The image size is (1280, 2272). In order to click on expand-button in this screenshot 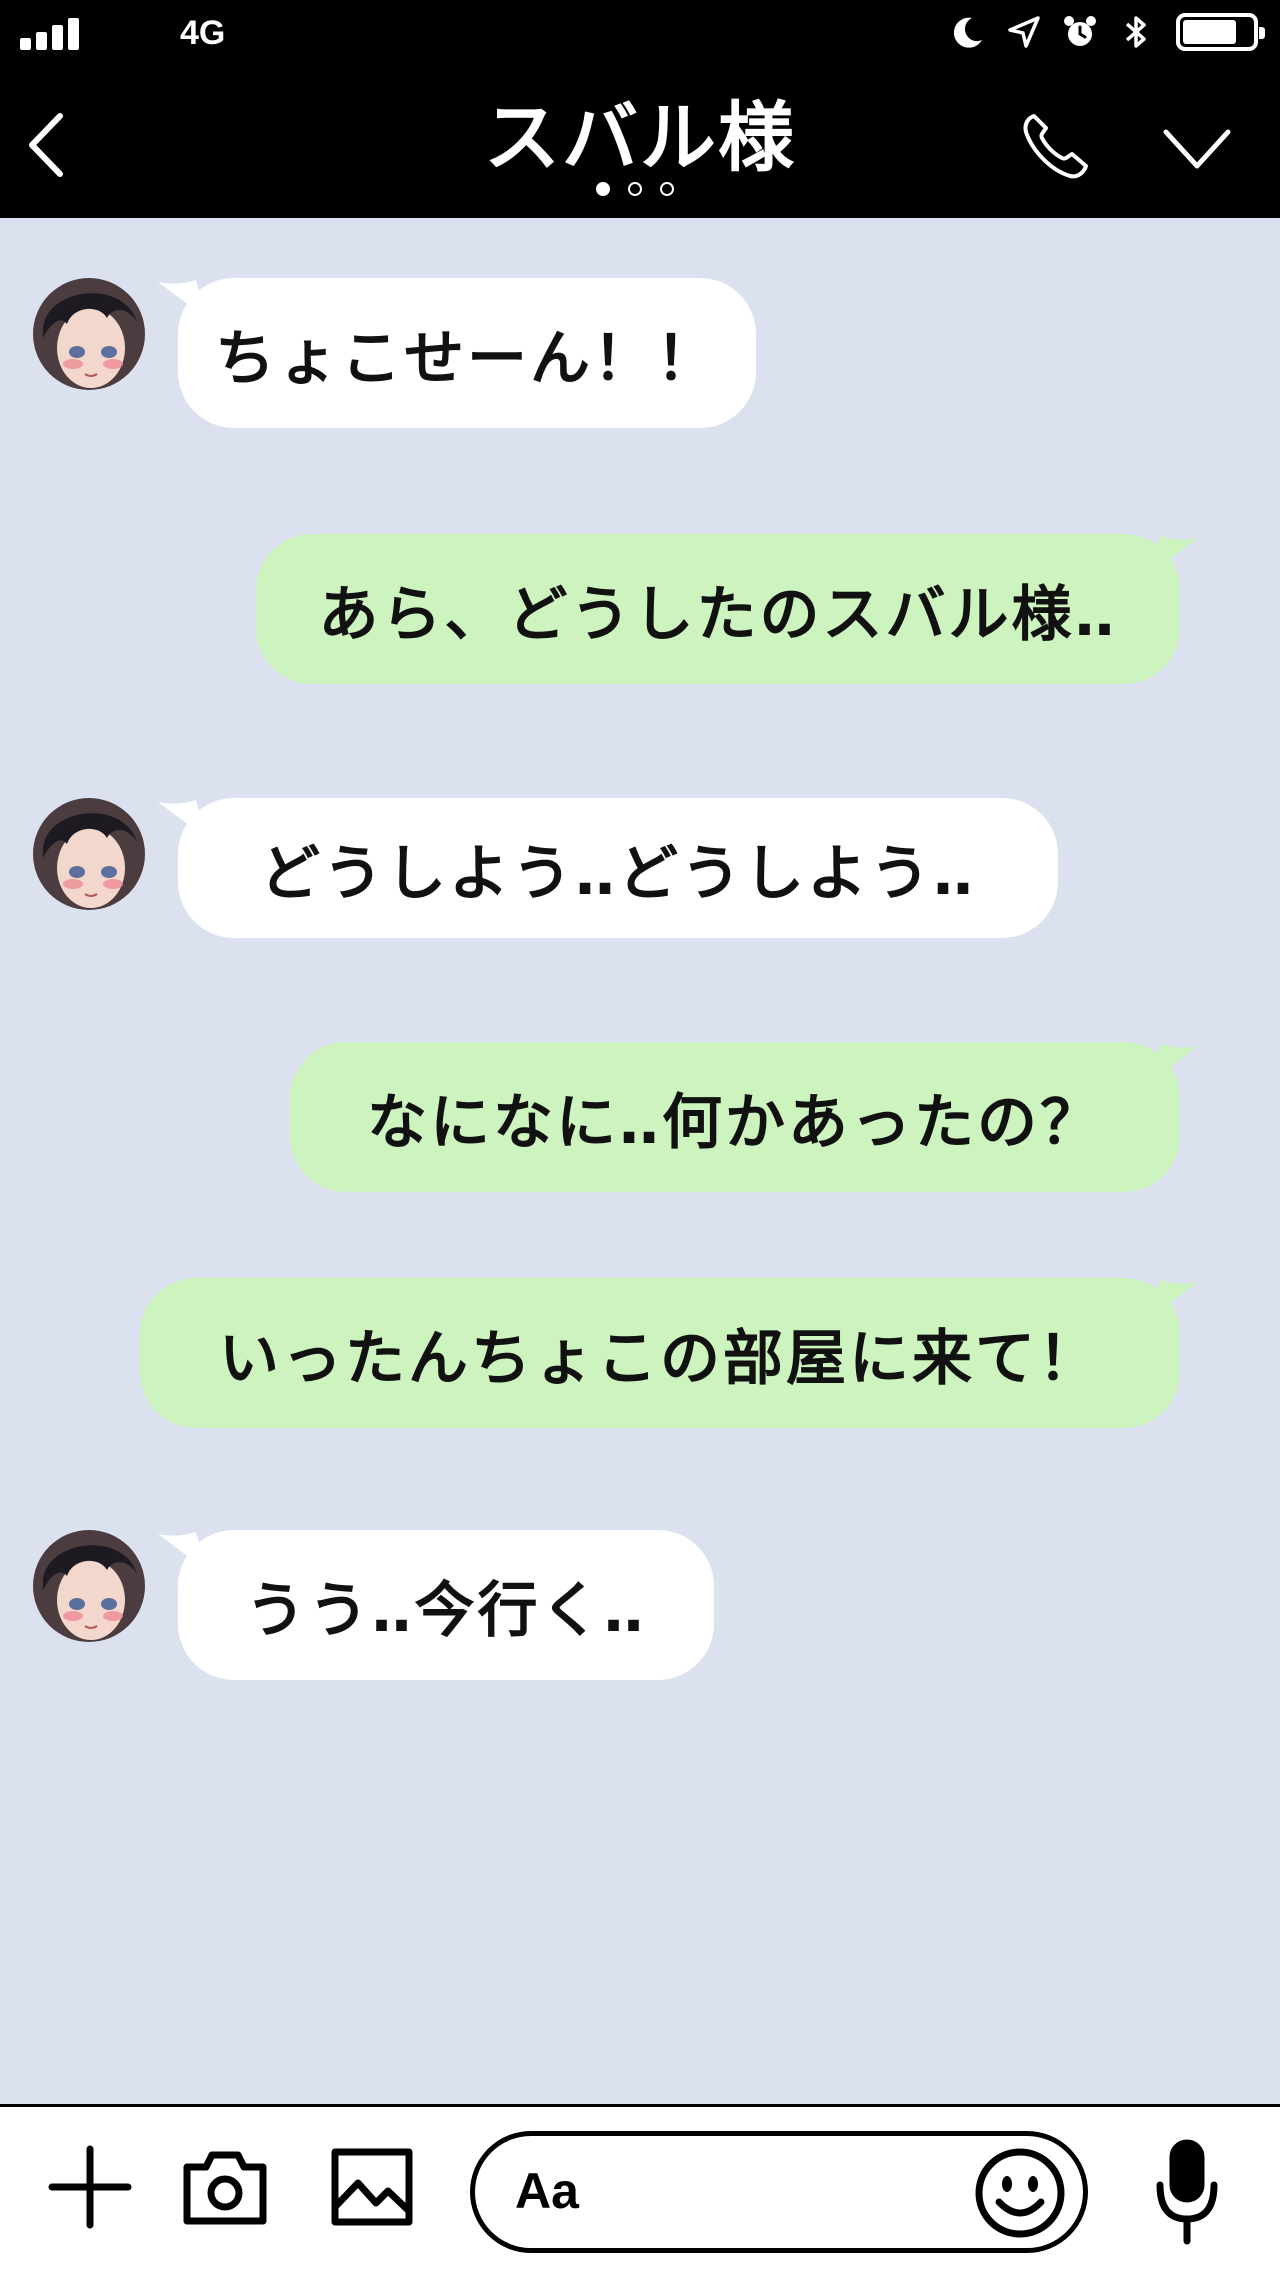, I will do `click(1197, 149)`.